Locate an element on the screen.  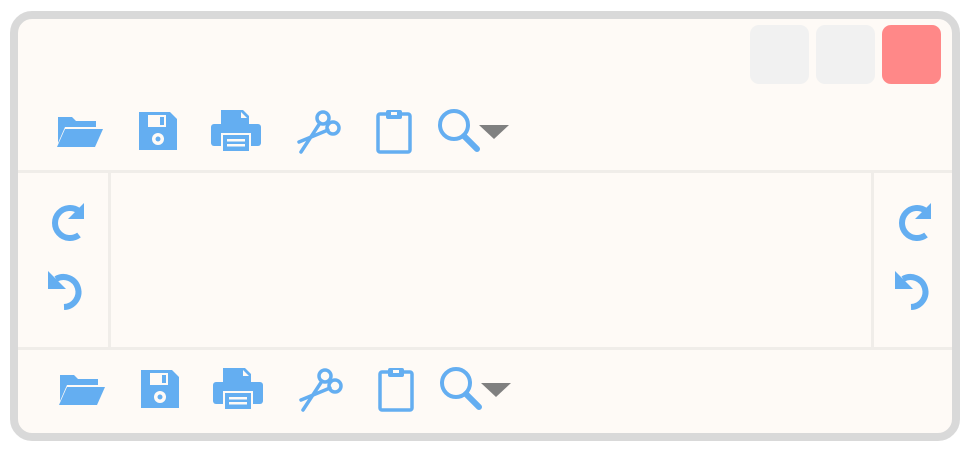
left-side-panel is located at coordinates (64, 260).